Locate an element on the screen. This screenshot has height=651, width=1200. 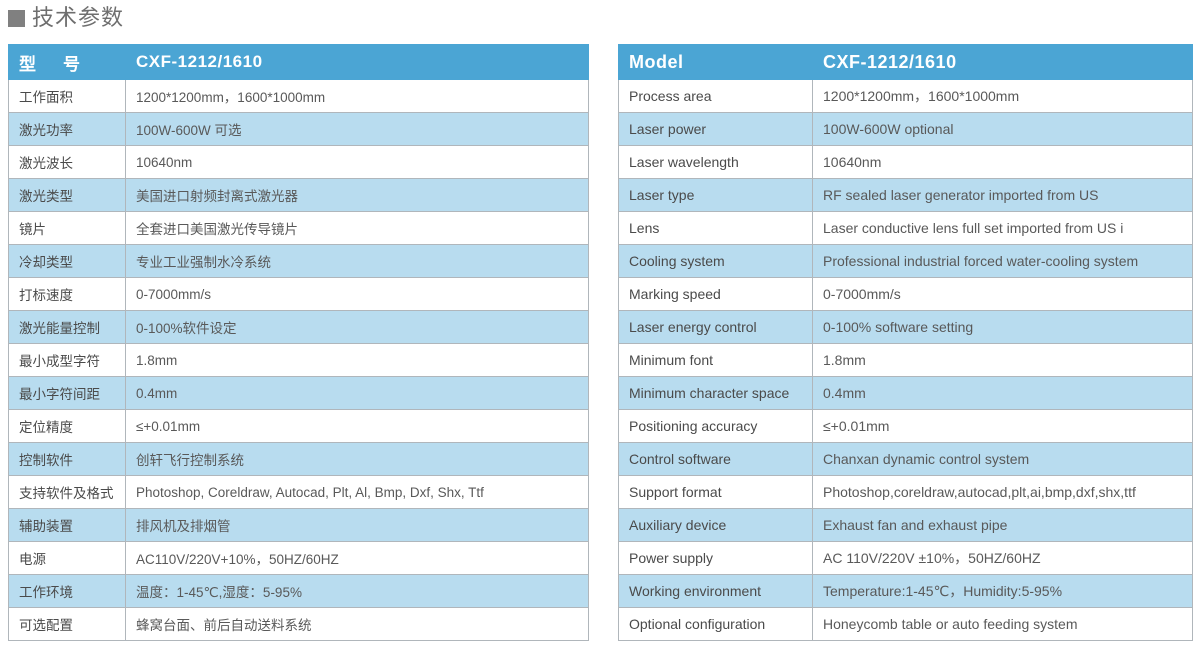
cell-parameter-name: 激光类型 is located at coordinates (67, 195).